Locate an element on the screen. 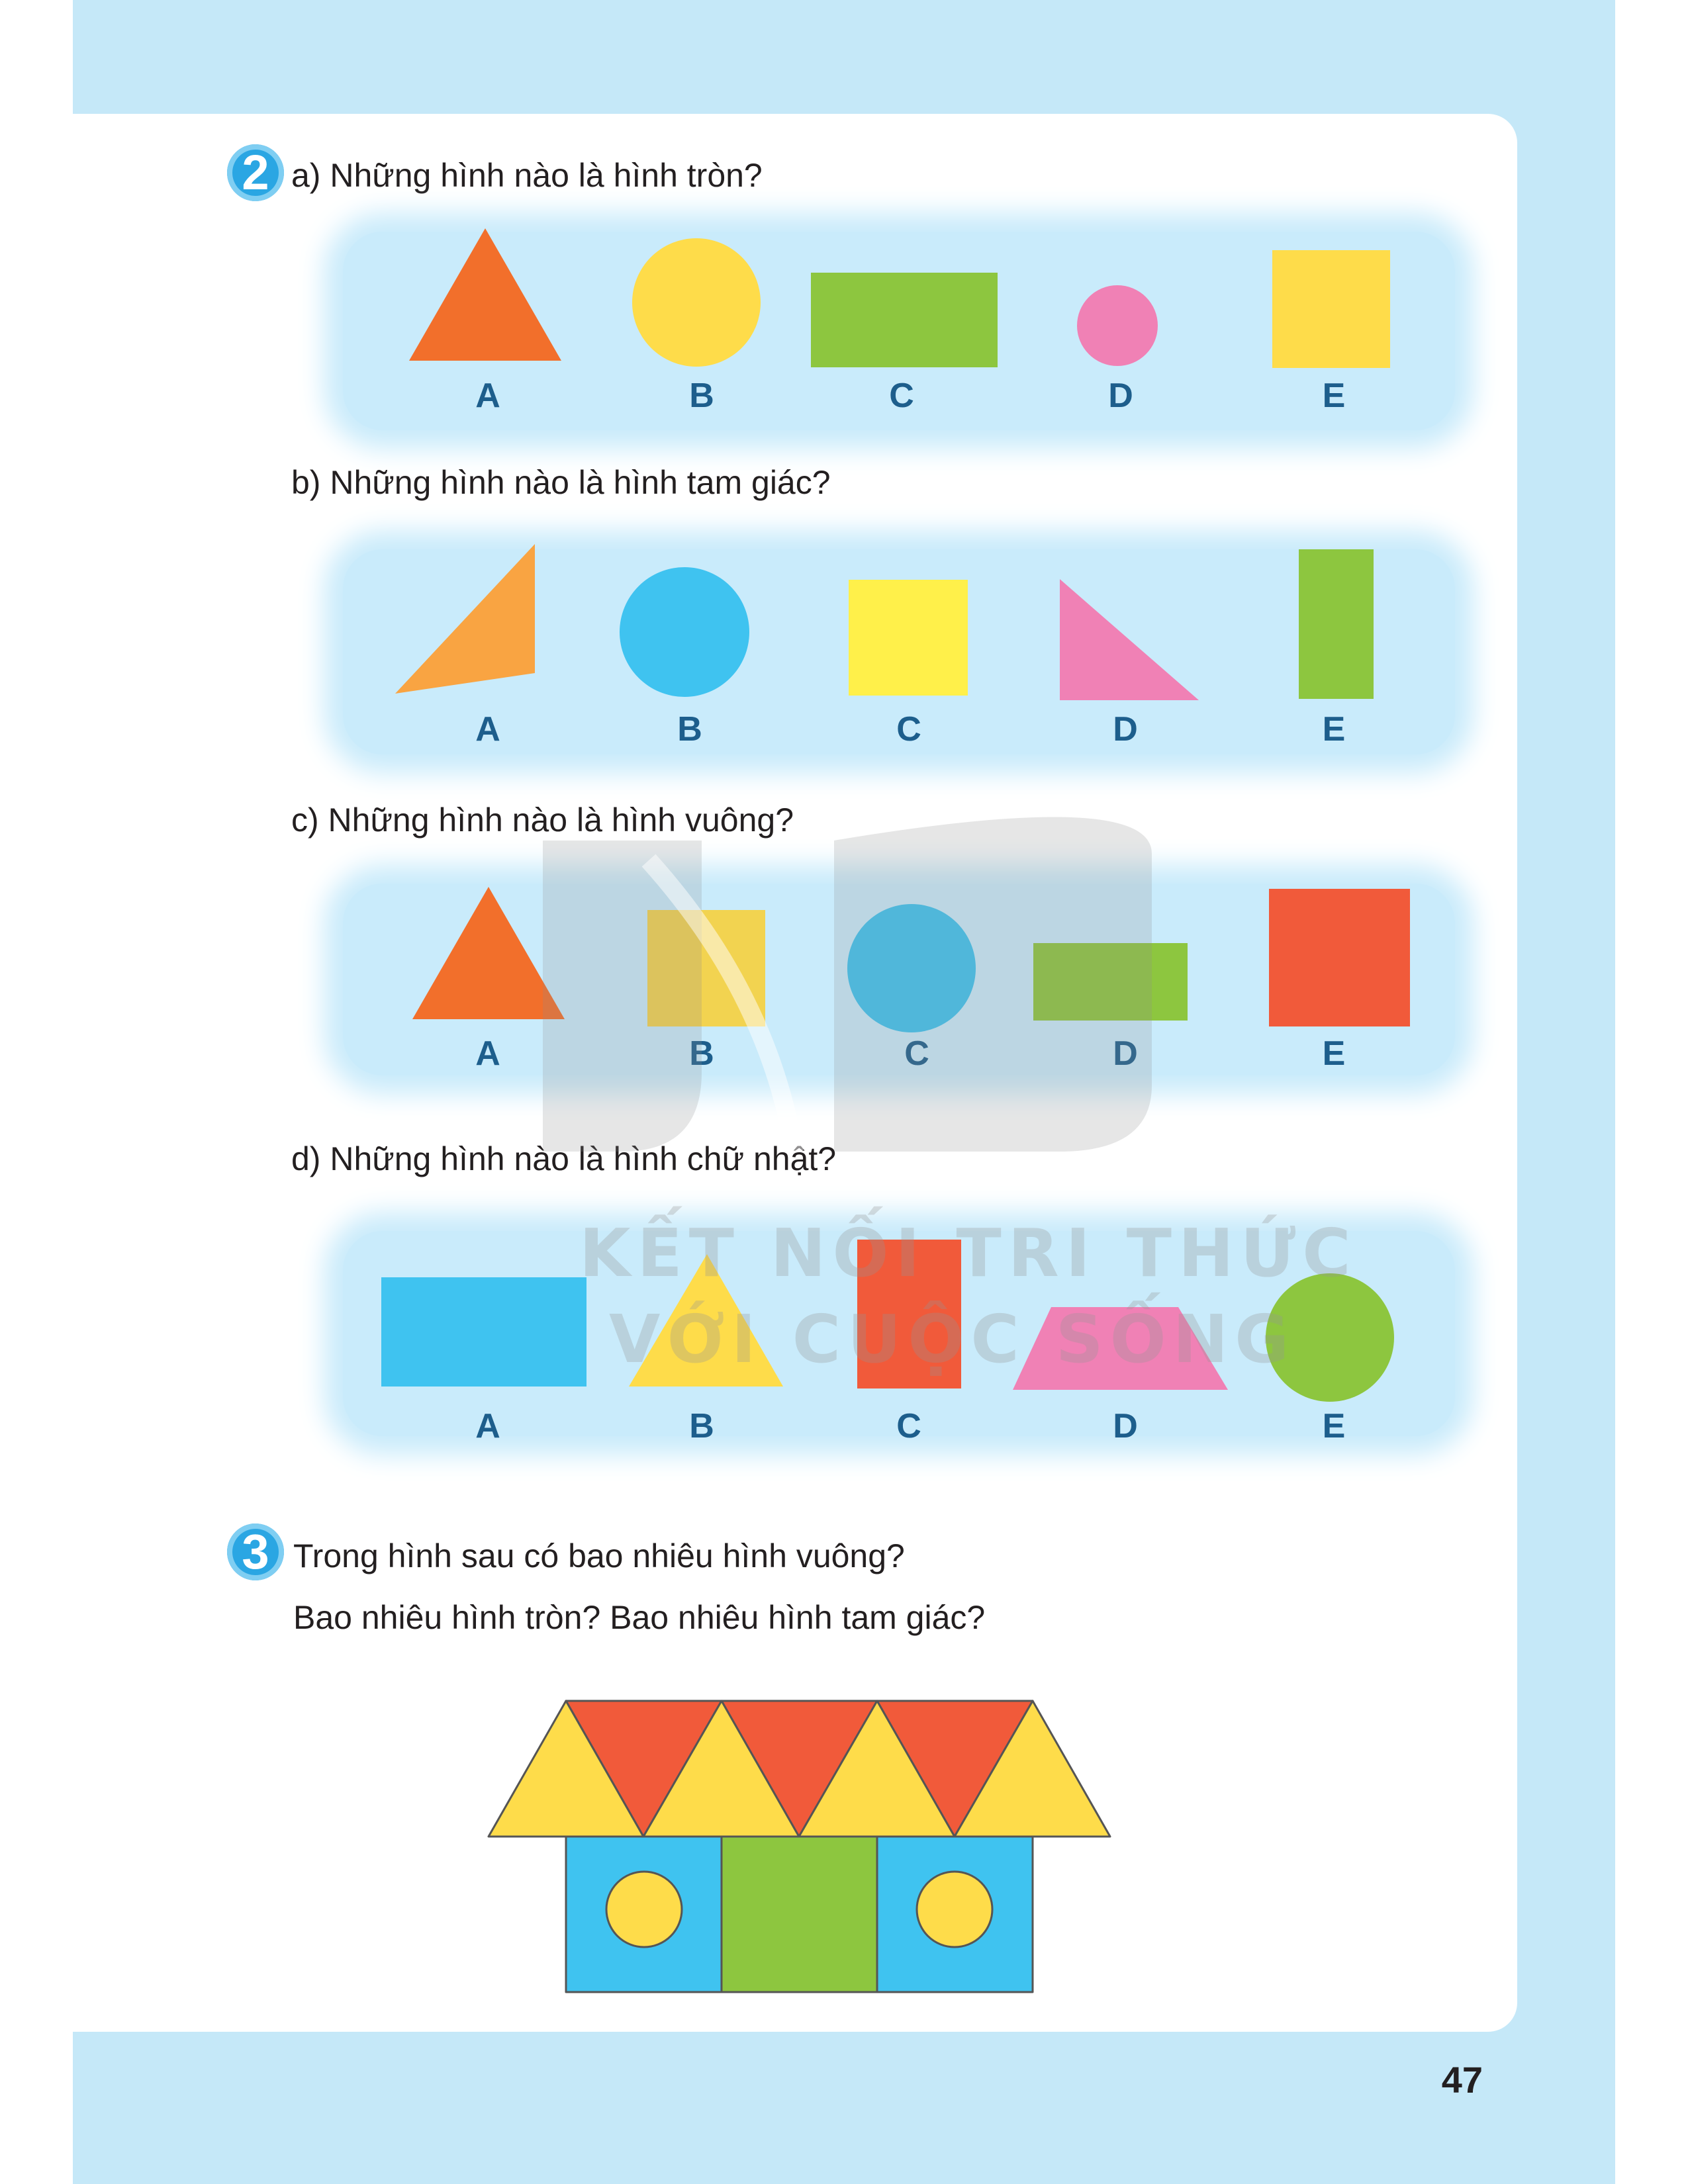  wall-green-square is located at coordinates (799, 1914).